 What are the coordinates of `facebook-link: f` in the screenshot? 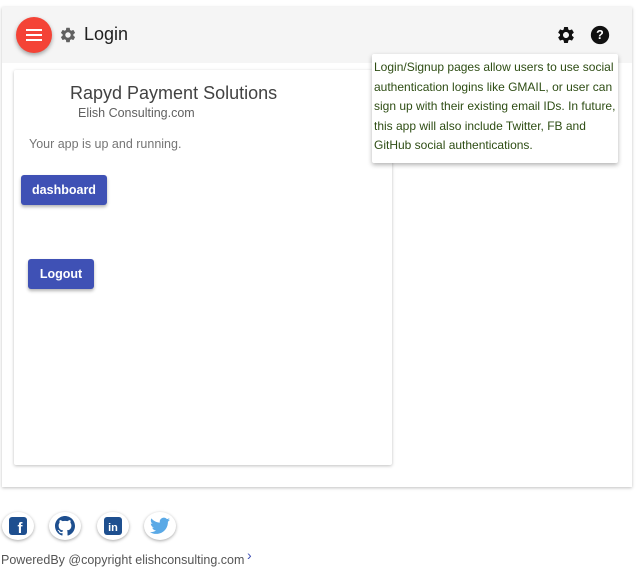 It's located at (18, 526).